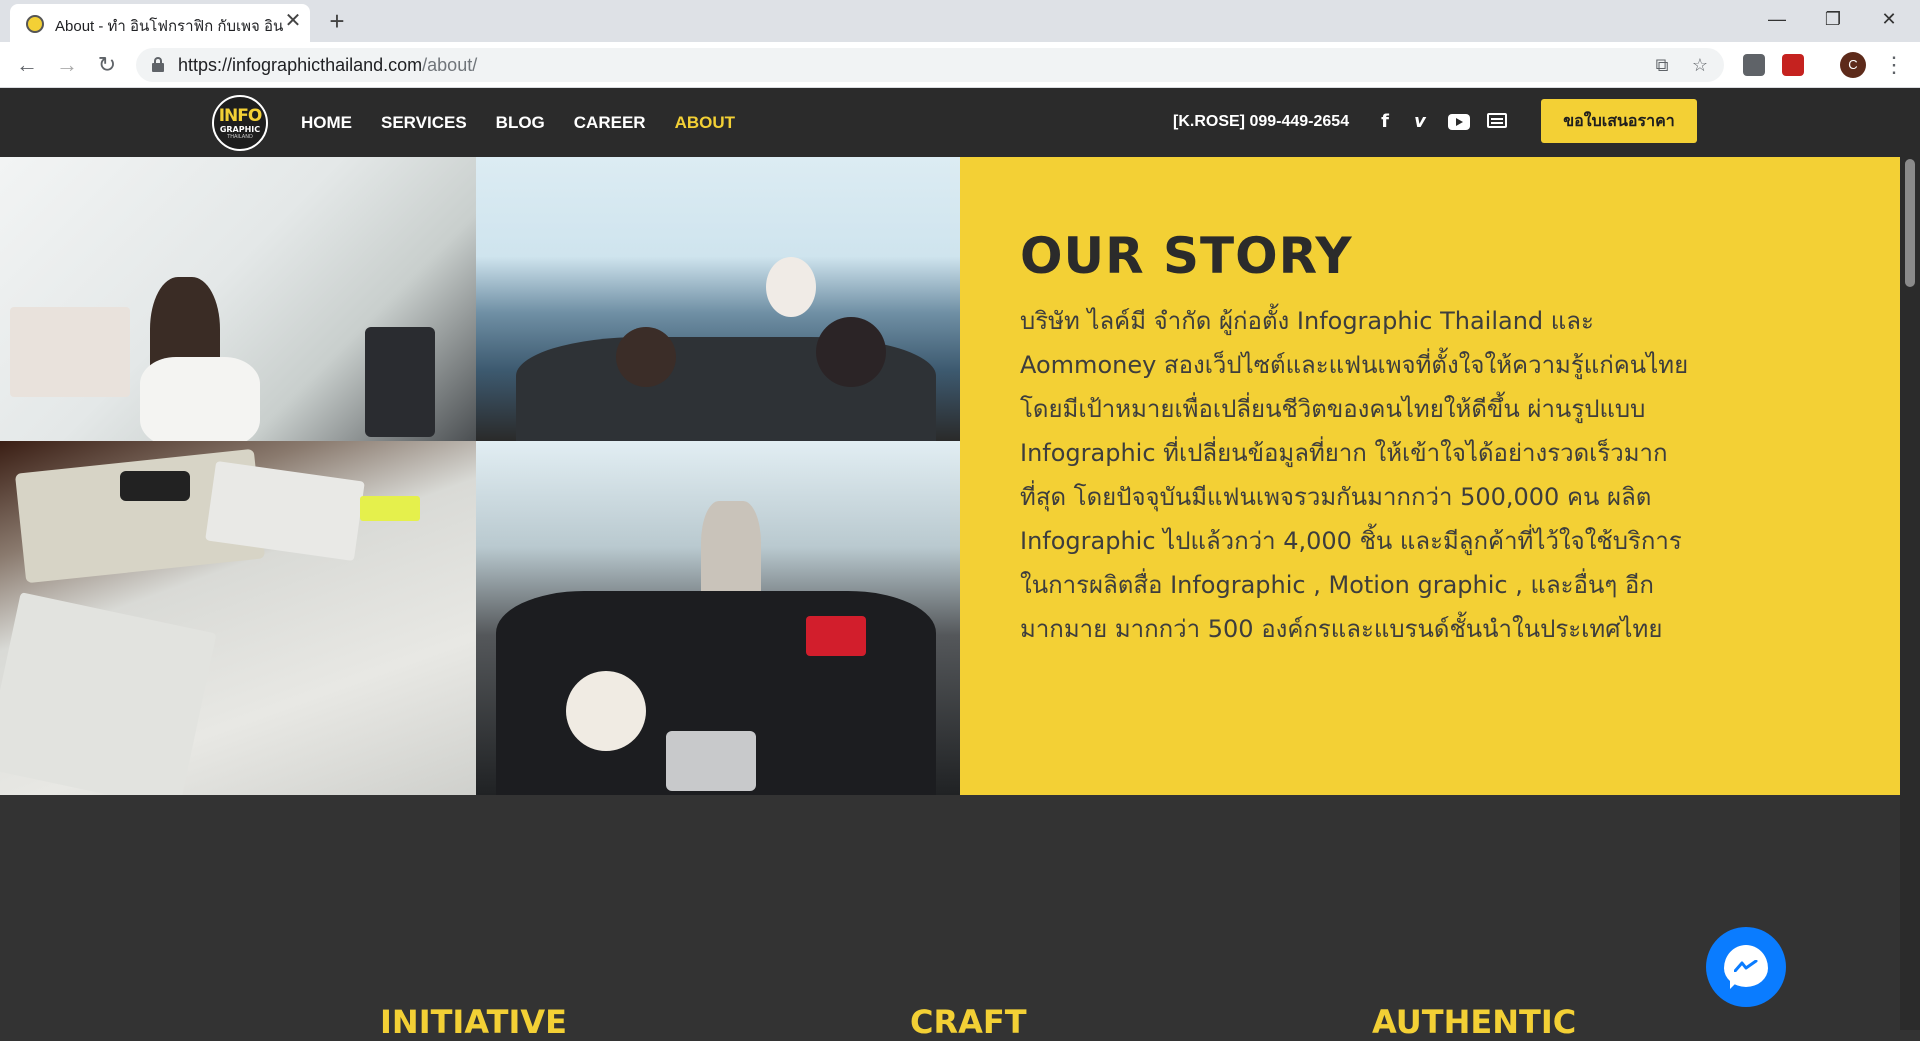 The width and height of the screenshot is (1920, 1041). What do you see at coordinates (1700, 65) in the screenshot?
I see `bookmark-star-icon: ☆` at bounding box center [1700, 65].